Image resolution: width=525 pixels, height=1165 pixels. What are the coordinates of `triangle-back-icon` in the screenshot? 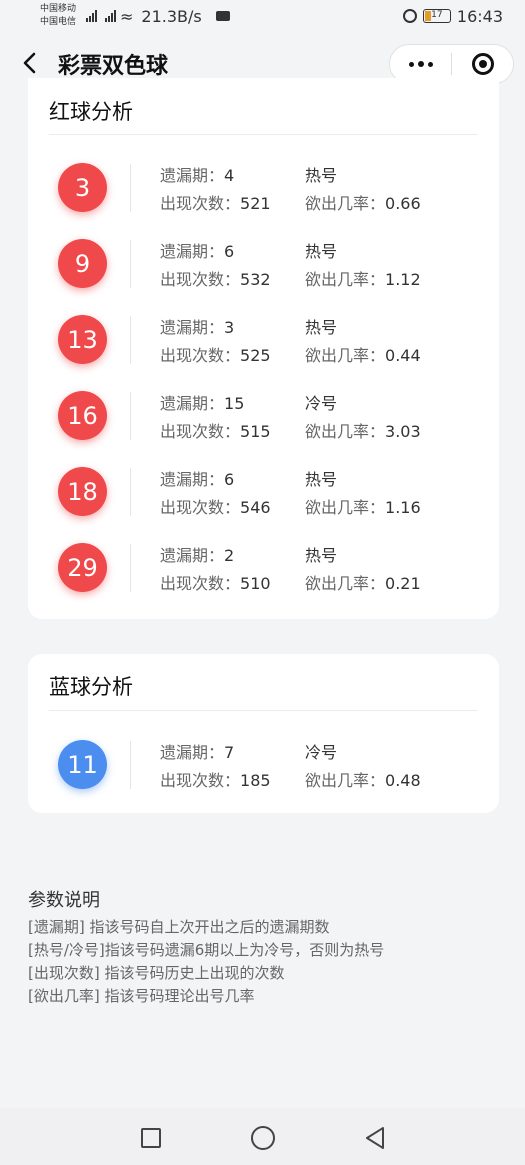 It's located at (375, 1138).